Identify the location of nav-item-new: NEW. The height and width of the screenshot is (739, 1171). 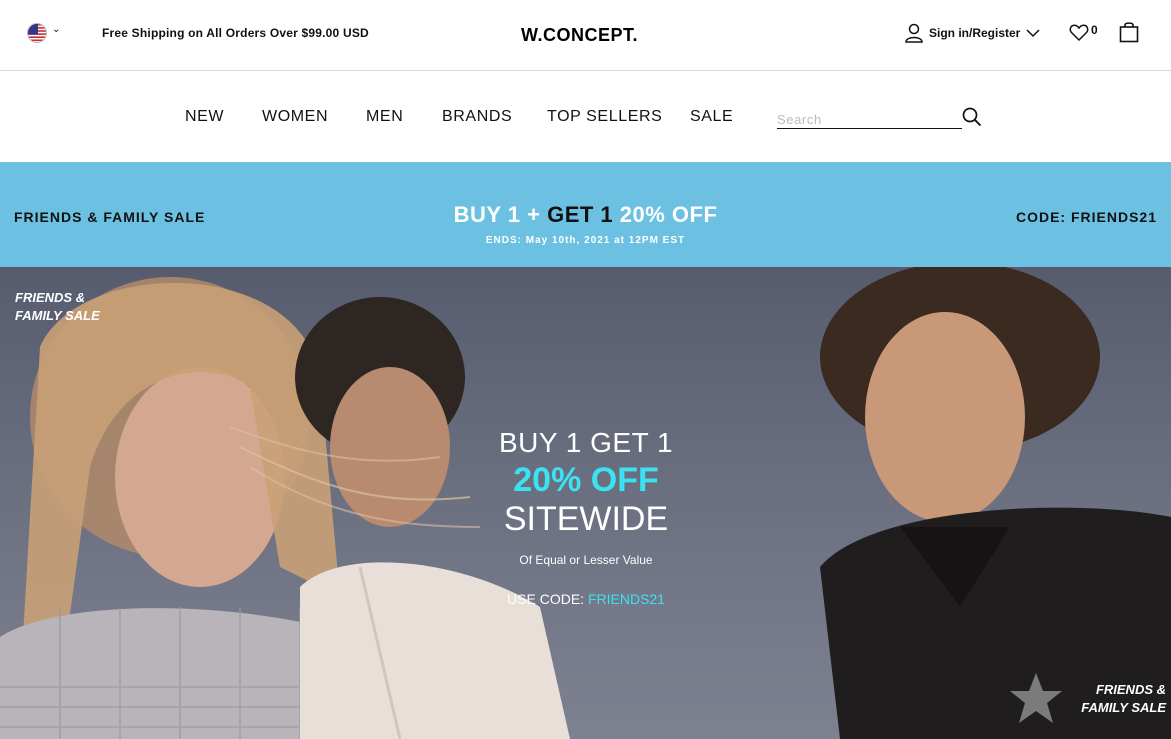
(204, 117).